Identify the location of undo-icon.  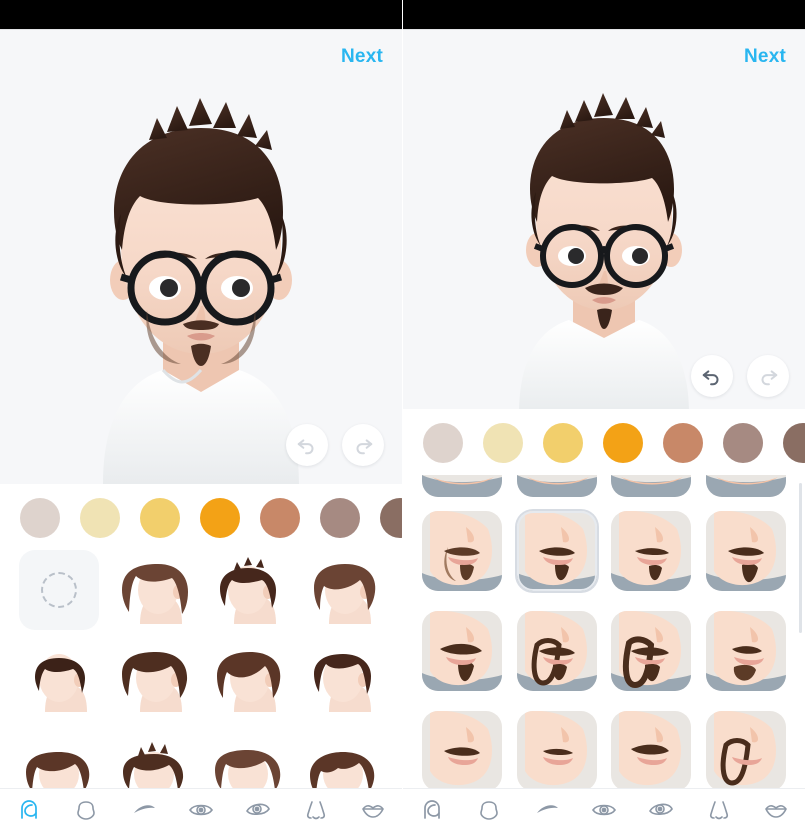
(710, 378).